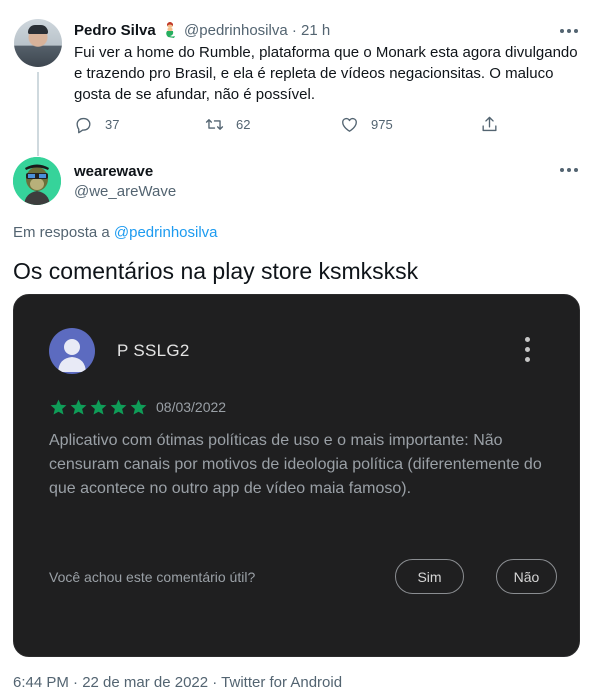  I want to click on review-date: 08/03/2022, so click(191, 407).